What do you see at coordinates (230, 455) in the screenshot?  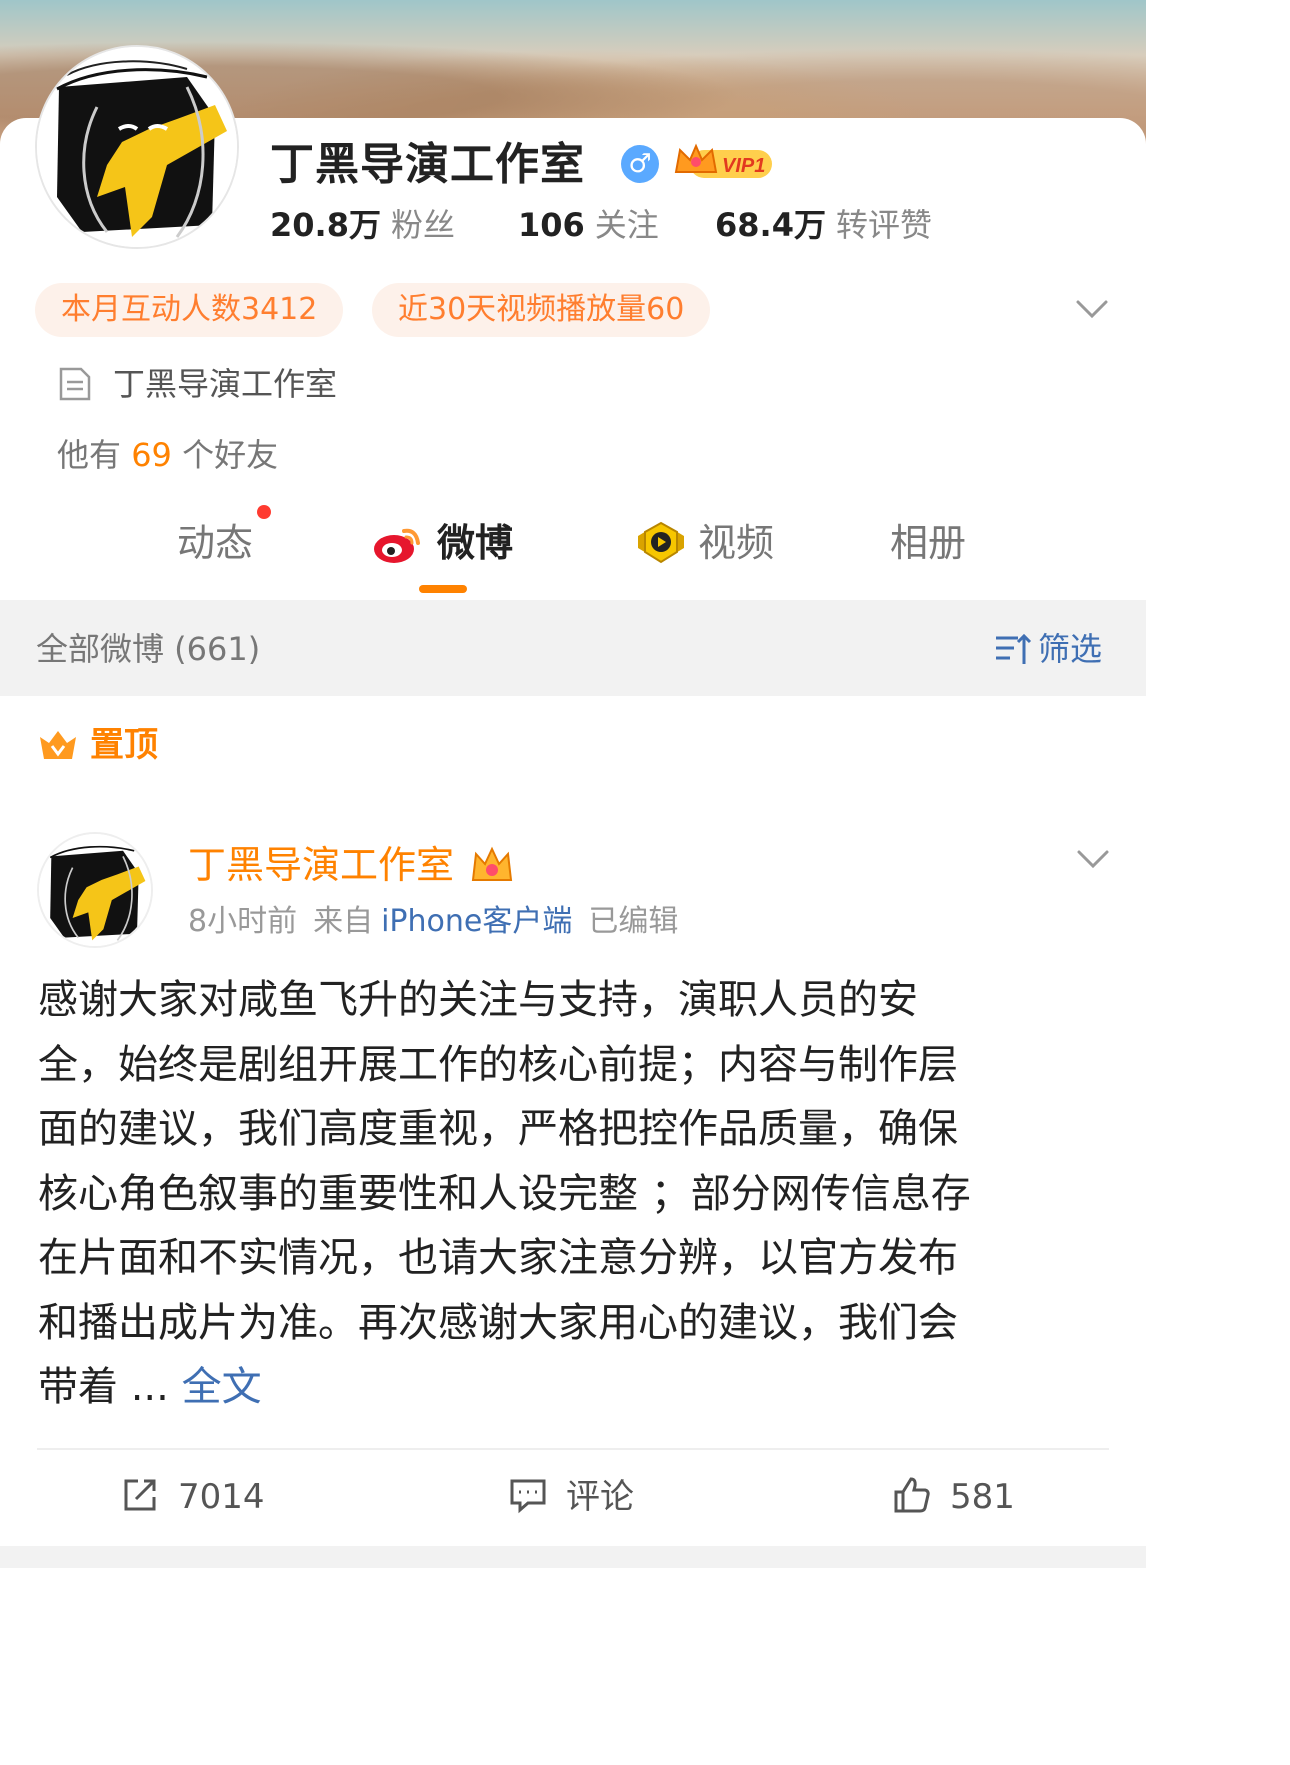 I see `friends-suffix: 个好友` at bounding box center [230, 455].